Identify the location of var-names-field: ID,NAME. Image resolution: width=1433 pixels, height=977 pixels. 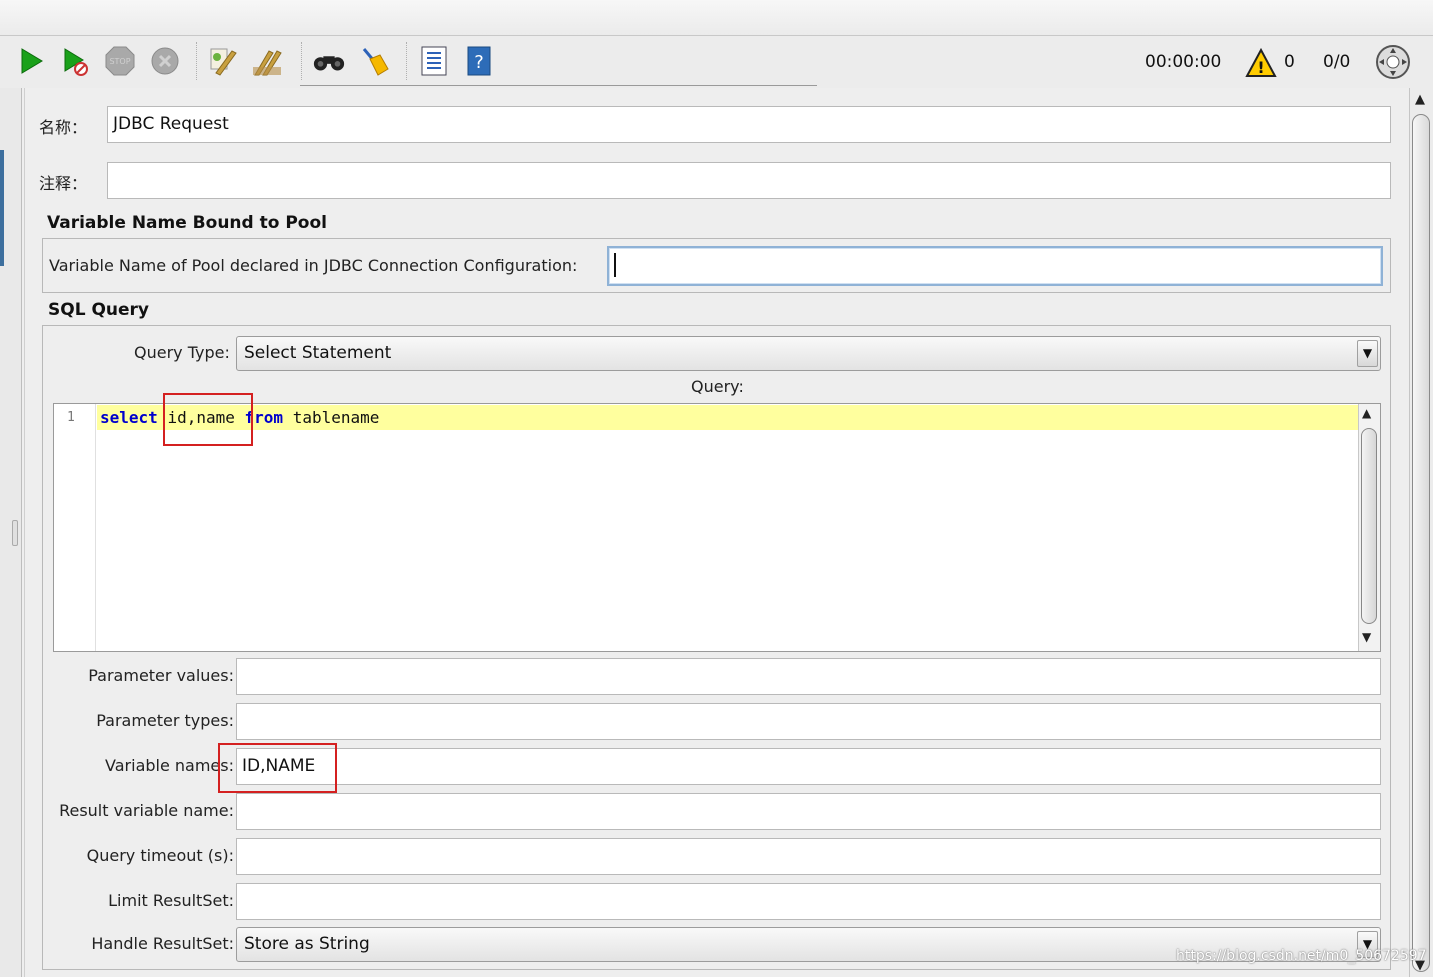
(808, 766).